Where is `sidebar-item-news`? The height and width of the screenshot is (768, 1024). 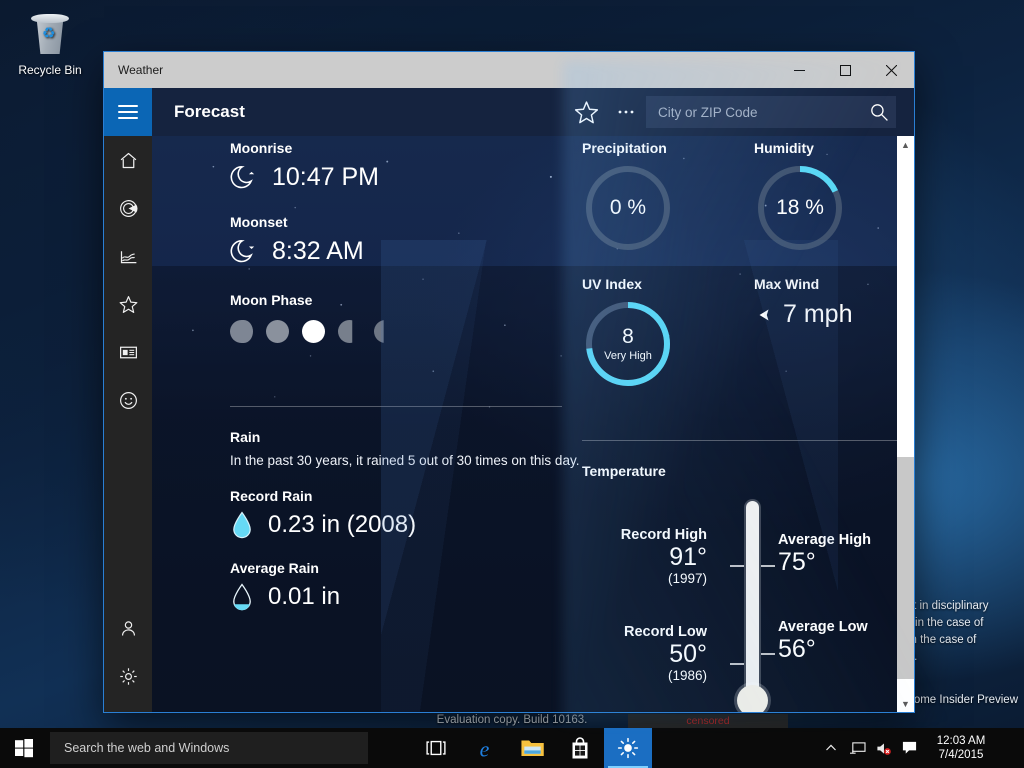
sidebar-item-news is located at coordinates (128, 352).